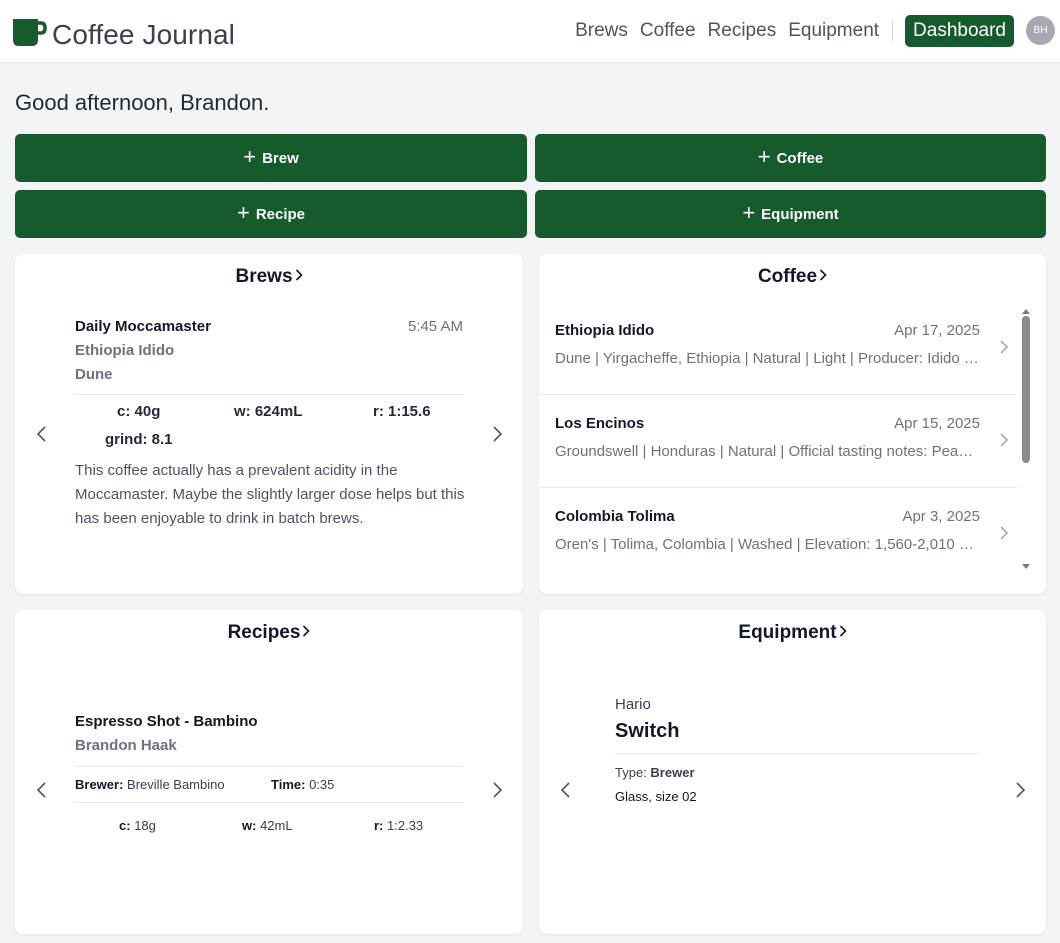 This screenshot has height=943, width=1060. Describe the element at coordinates (405, 825) in the screenshot. I see `recipe-ratio-value: 1:2.33` at that location.